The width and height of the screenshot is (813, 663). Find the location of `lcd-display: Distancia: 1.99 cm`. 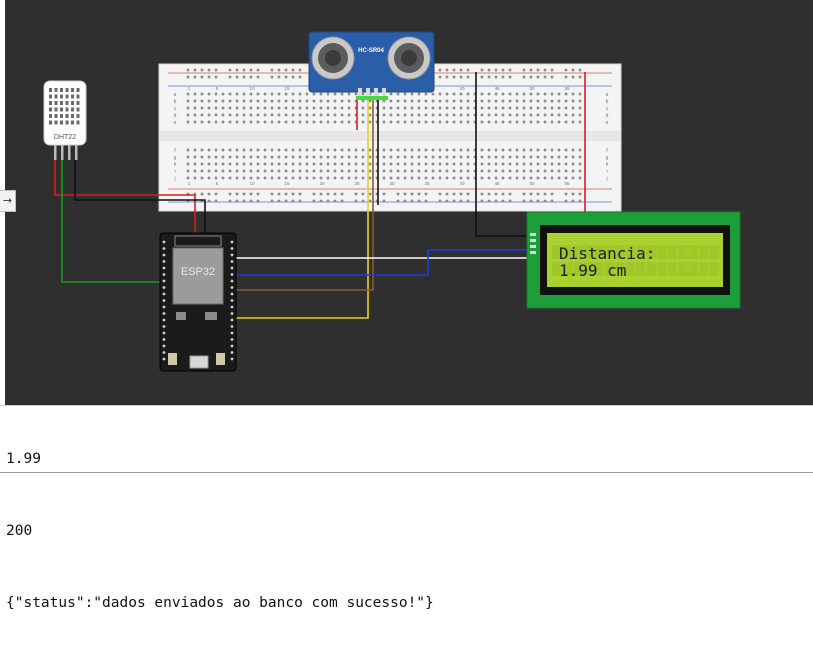

lcd-display: Distancia: 1.99 cm is located at coordinates (633, 260).